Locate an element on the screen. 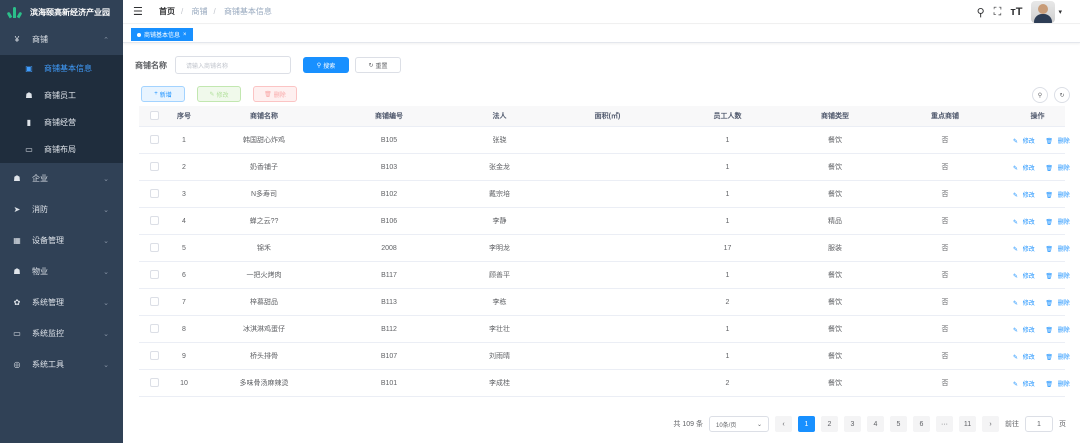 This screenshot has width=1080, height=443. sidebar-item: ▦ 设备管理 ⌄ is located at coordinates (61, 240).